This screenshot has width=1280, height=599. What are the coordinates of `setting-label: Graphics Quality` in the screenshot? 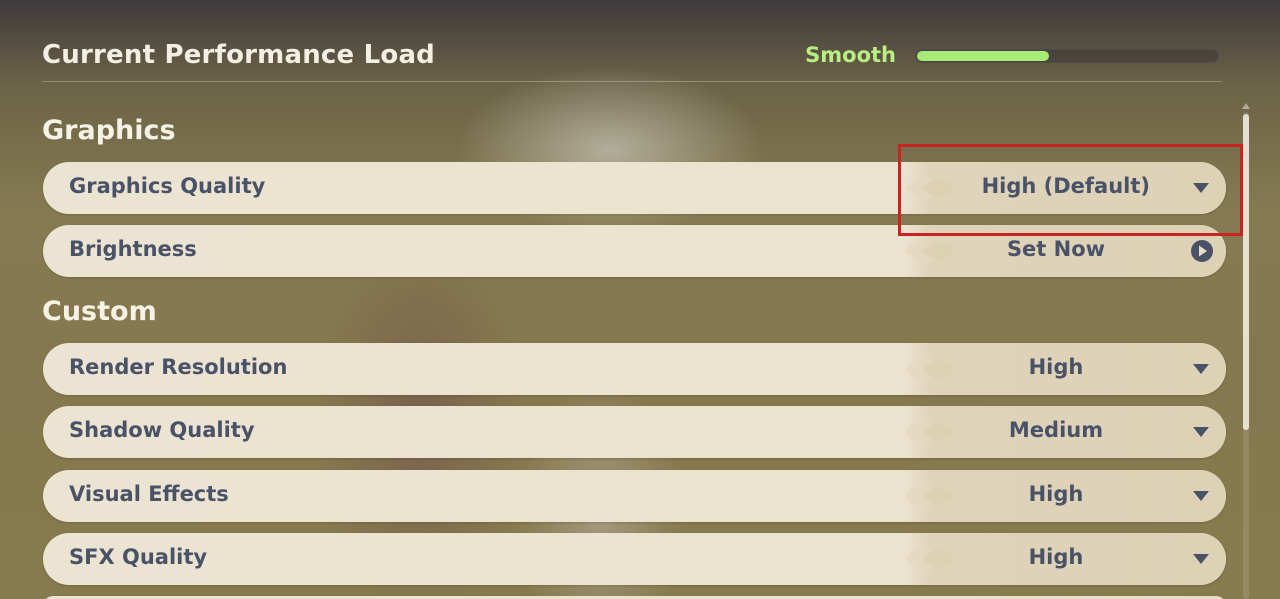 It's located at (167, 186).